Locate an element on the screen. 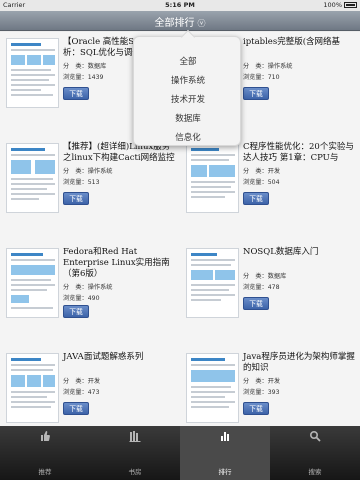  book-title: Fedora和Red Hat Enterprise Linux实用指南（第6版） is located at coordinates (119, 263).